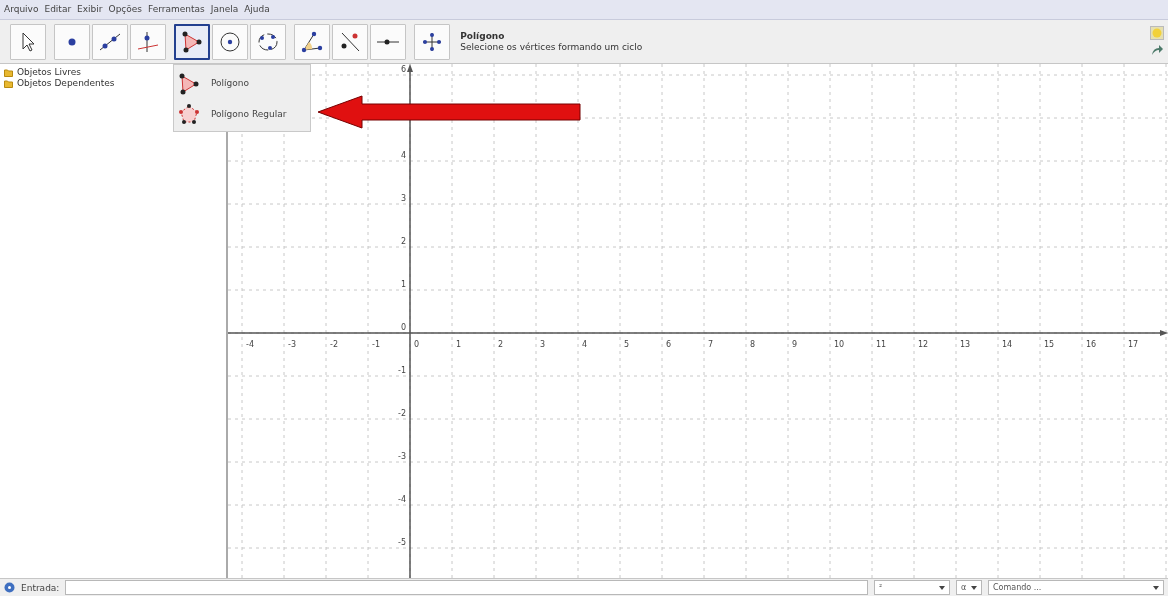  I want to click on angle-icon, so click(312, 41).